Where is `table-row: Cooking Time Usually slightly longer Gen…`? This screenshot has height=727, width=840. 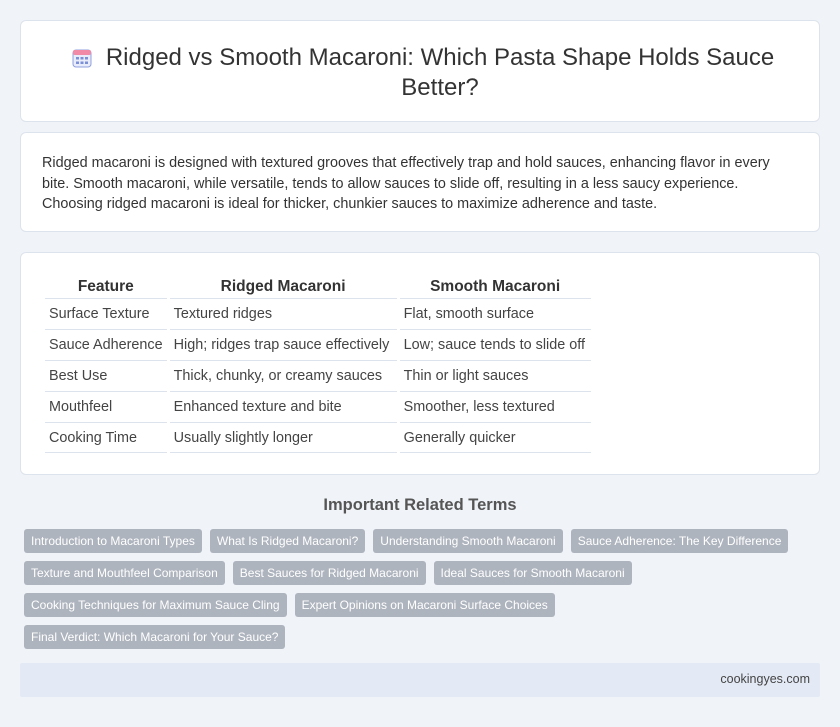
table-row: Cooking Time Usually slightly longer Gen… is located at coordinates (318, 437).